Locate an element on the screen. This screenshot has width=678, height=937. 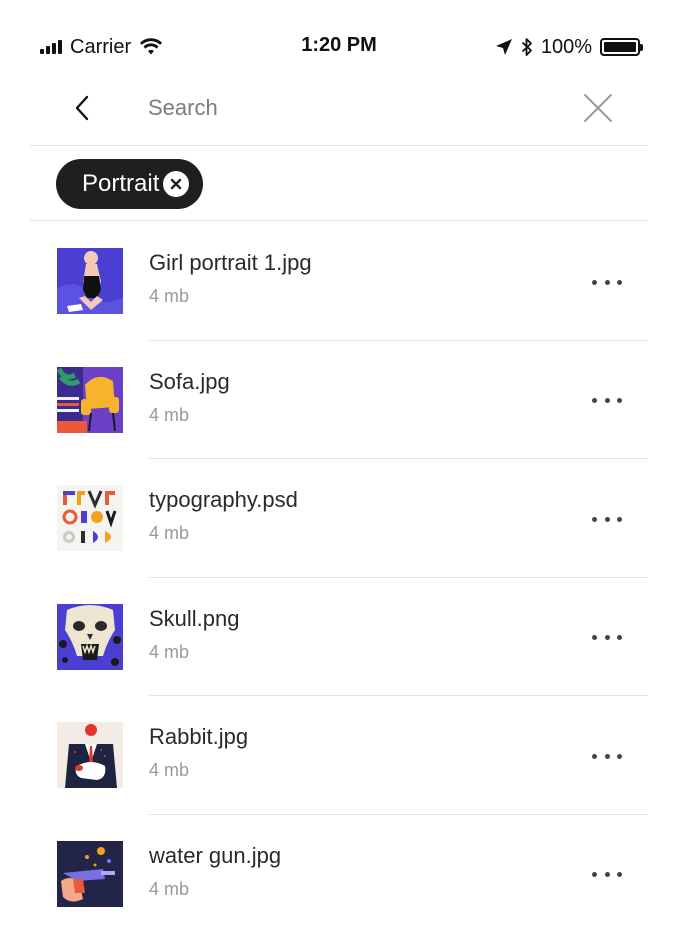
typography-thumbnail is located at coordinates (90, 518).